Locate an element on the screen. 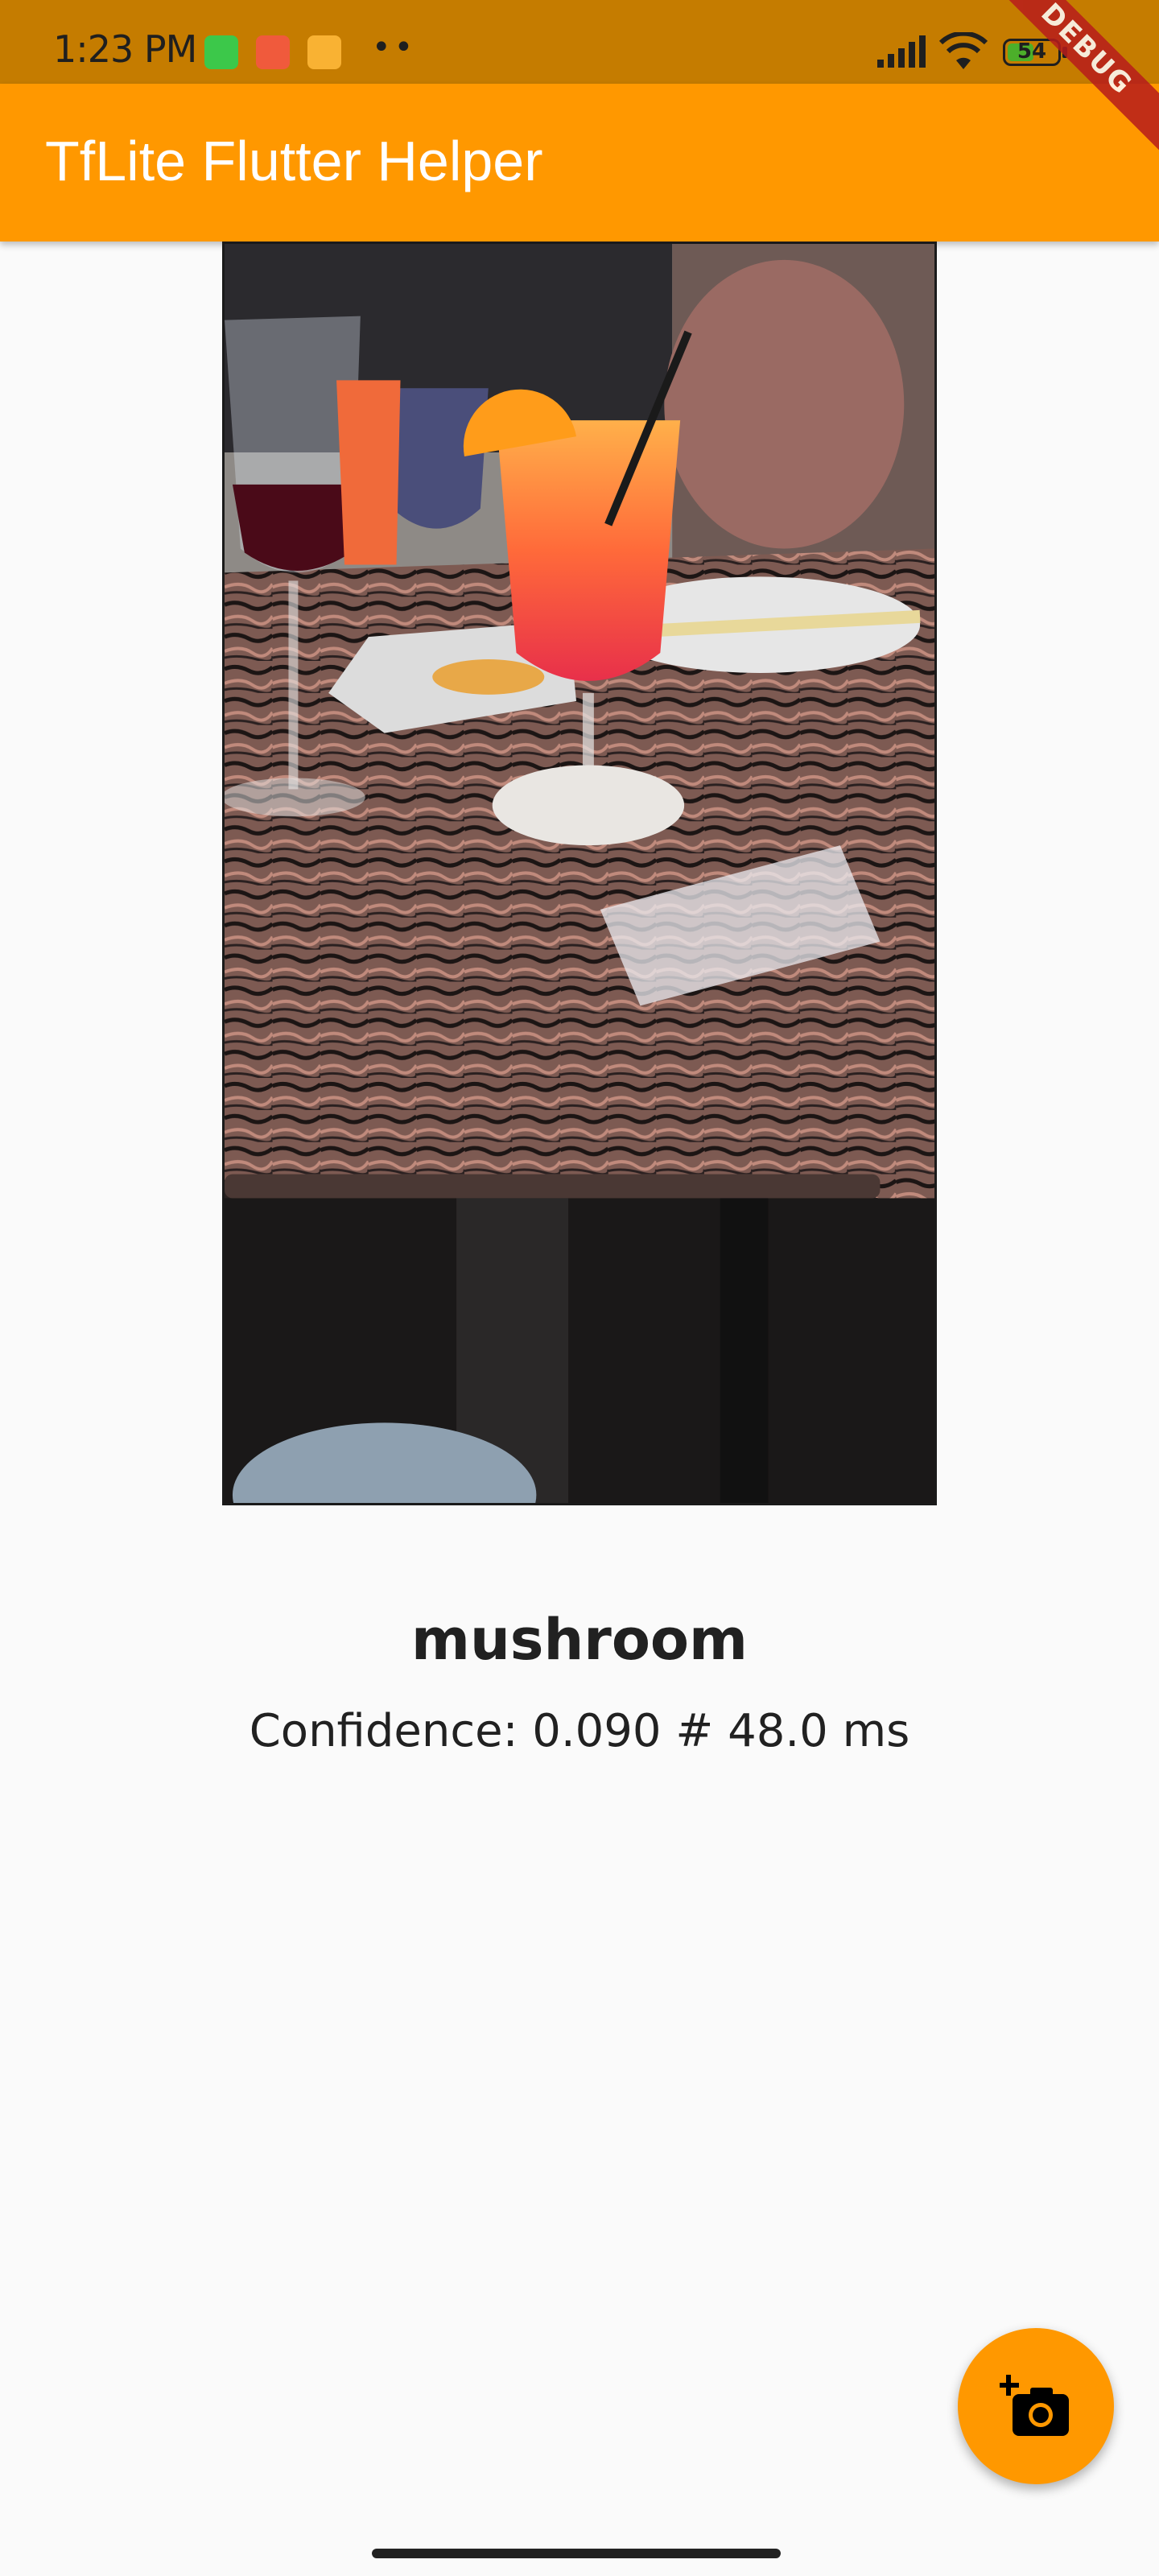 This screenshot has width=1159, height=2576. battery-level: 54 is located at coordinates (1032, 51).